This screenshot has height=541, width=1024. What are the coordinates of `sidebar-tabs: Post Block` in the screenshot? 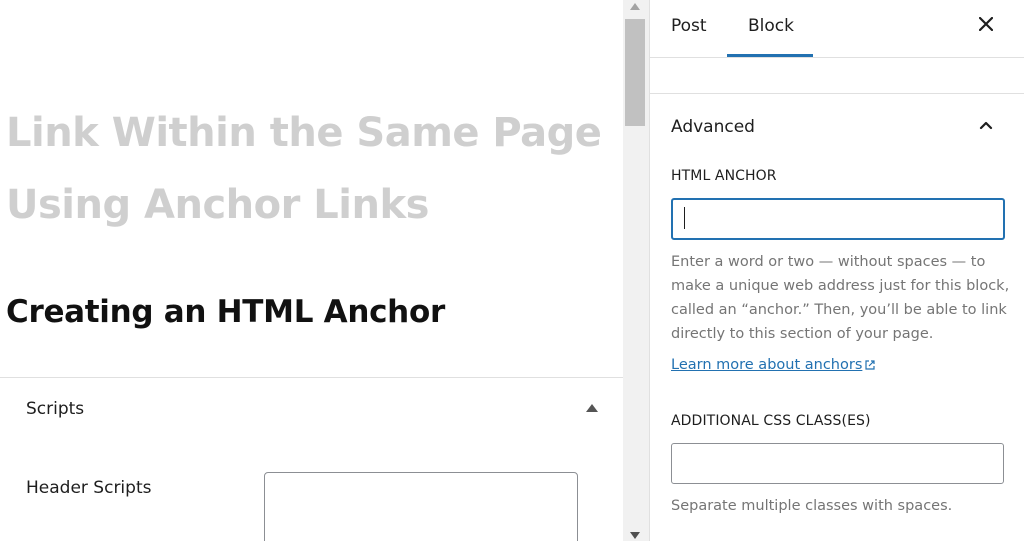 It's located at (837, 28).